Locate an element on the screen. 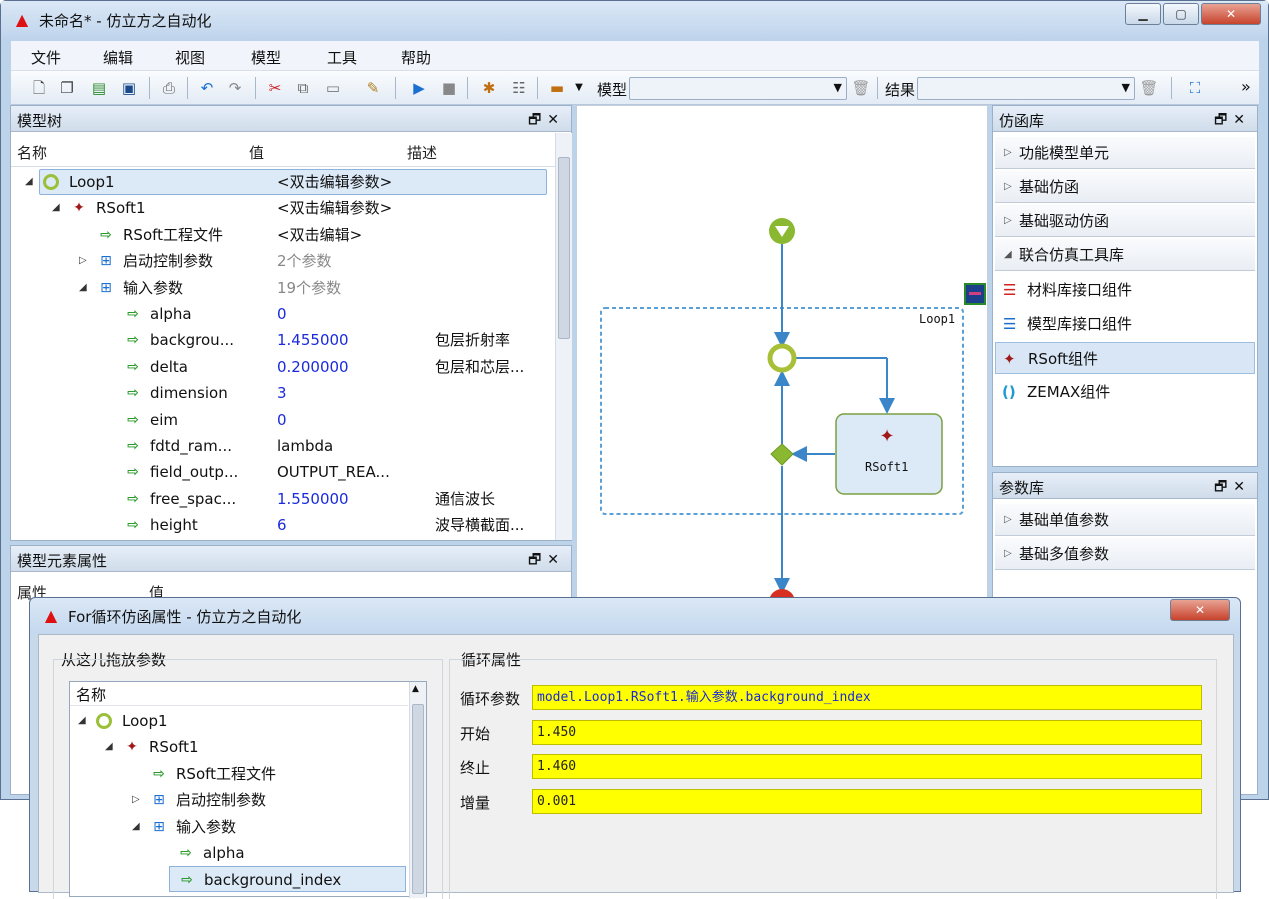  scroll-up-icon: ▲ is located at coordinates (415, 689).